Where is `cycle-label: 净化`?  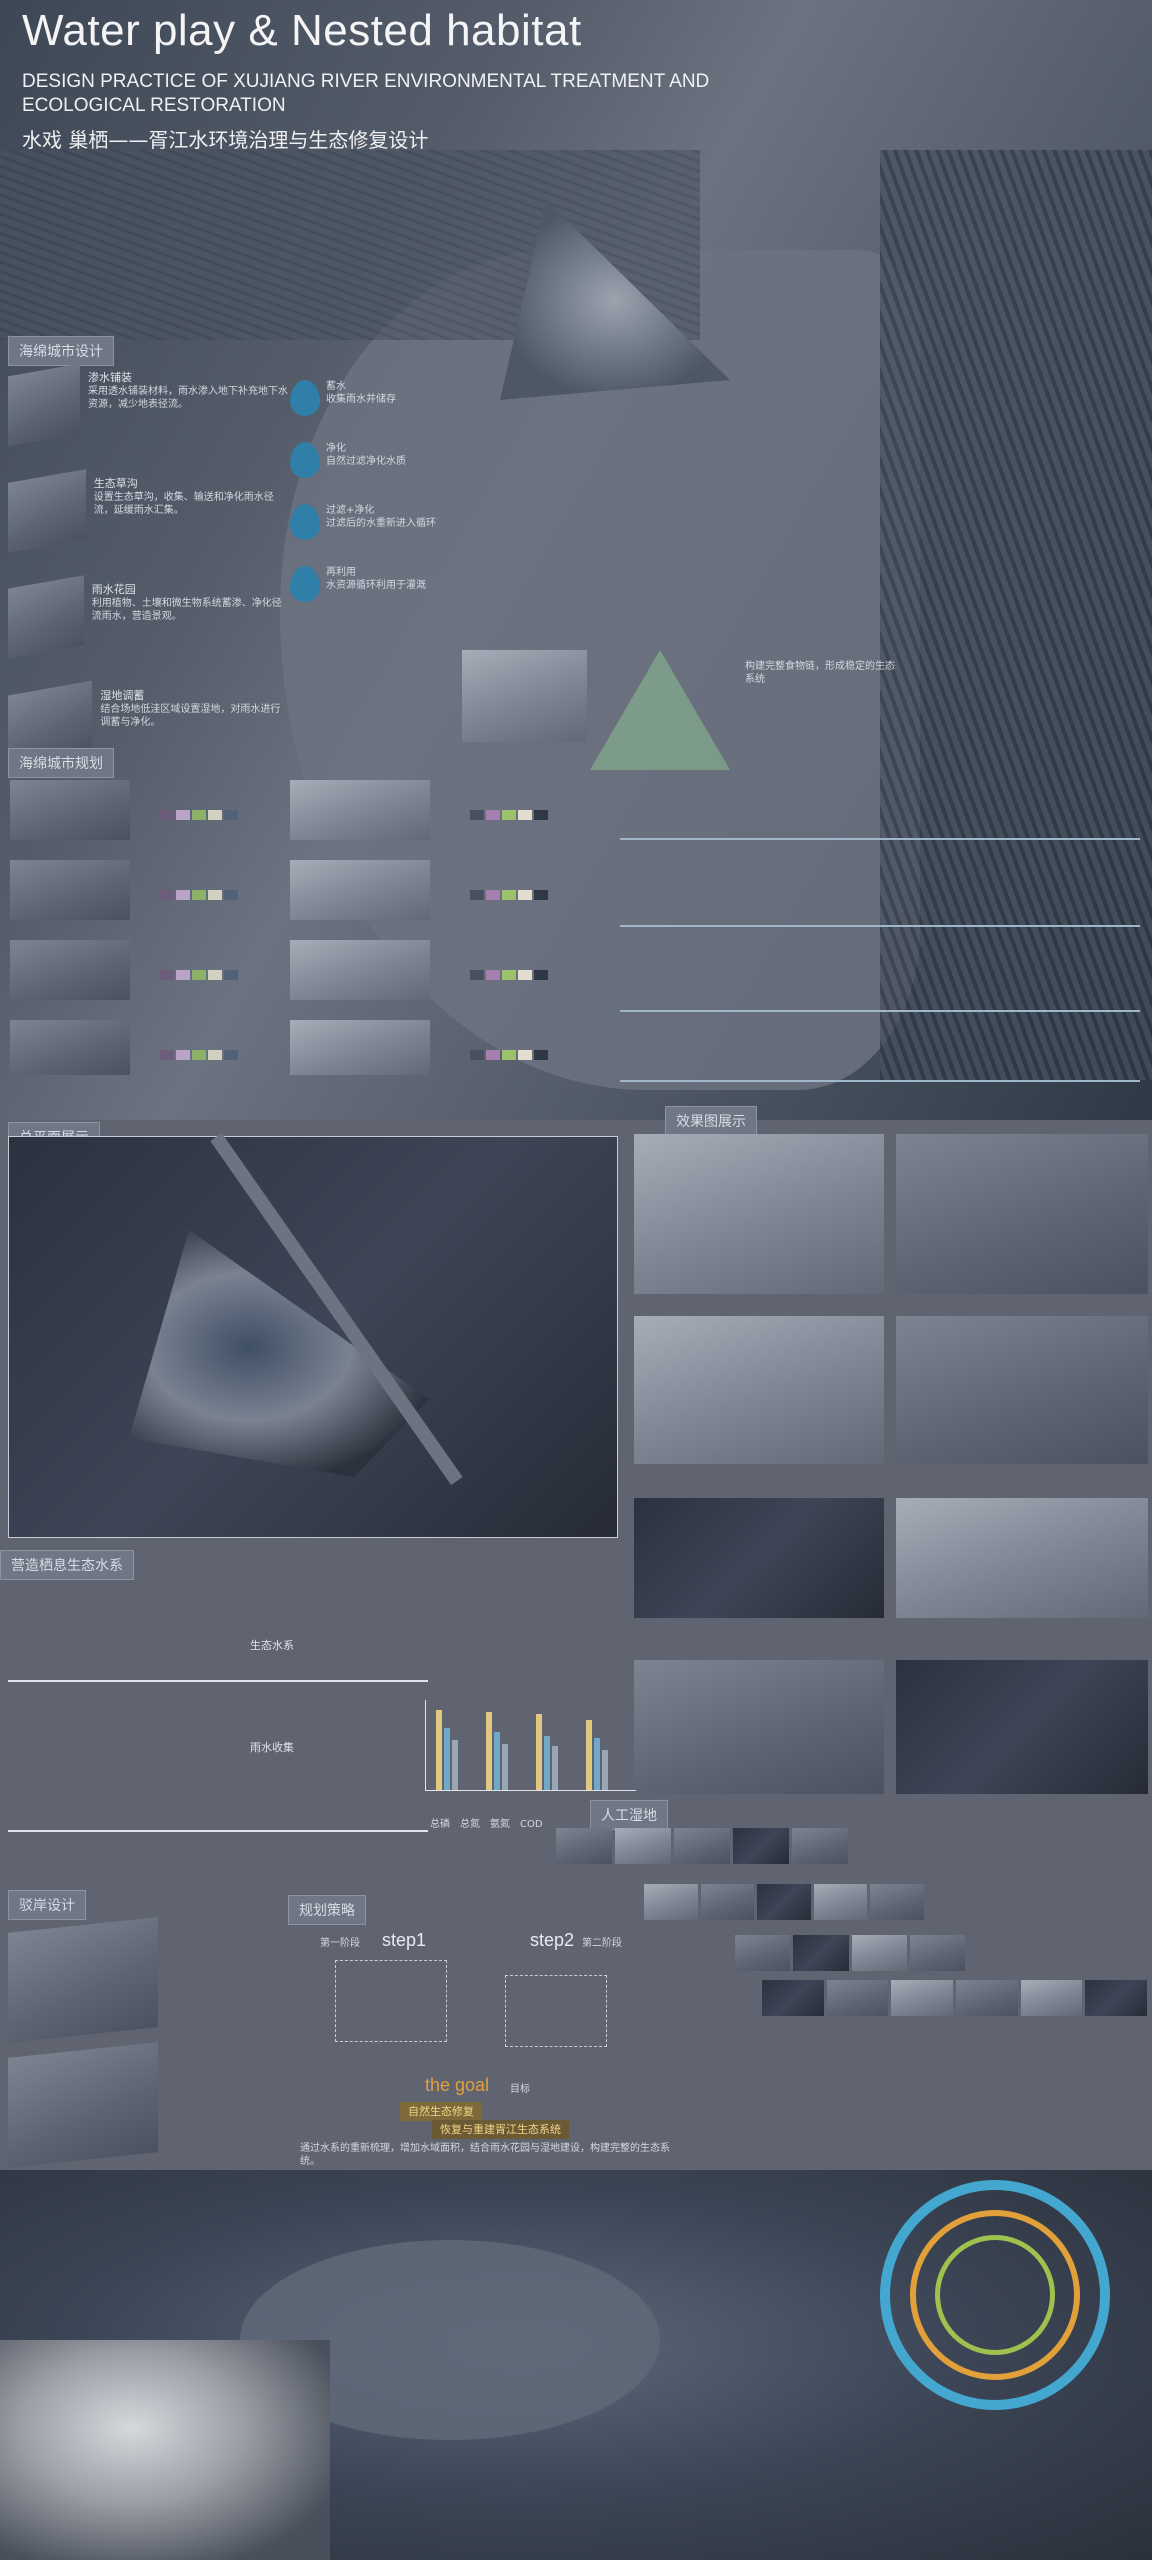
cycle-label: 净化 is located at coordinates (336, 448).